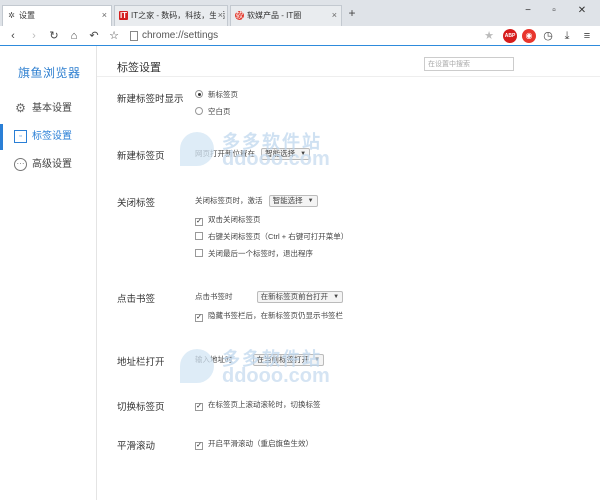 This screenshot has height=500, width=600. What do you see at coordinates (260, 253) in the screenshot?
I see `option-label: 关闭最后一个标签时，退出程序` at bounding box center [260, 253].